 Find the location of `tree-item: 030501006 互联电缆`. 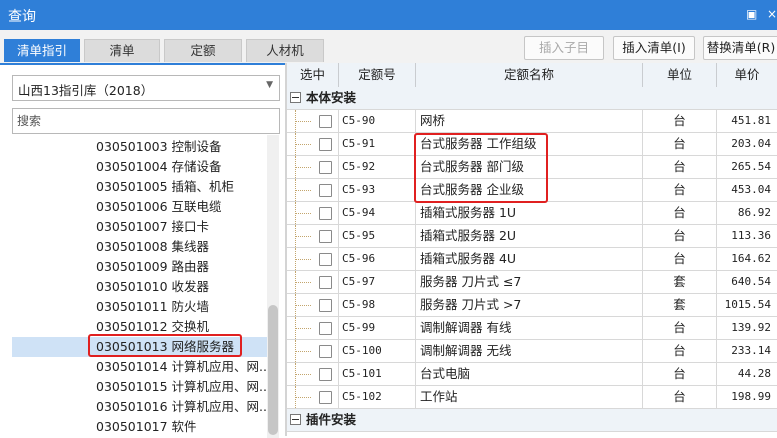

tree-item: 030501006 互联电缆 is located at coordinates (139, 207).